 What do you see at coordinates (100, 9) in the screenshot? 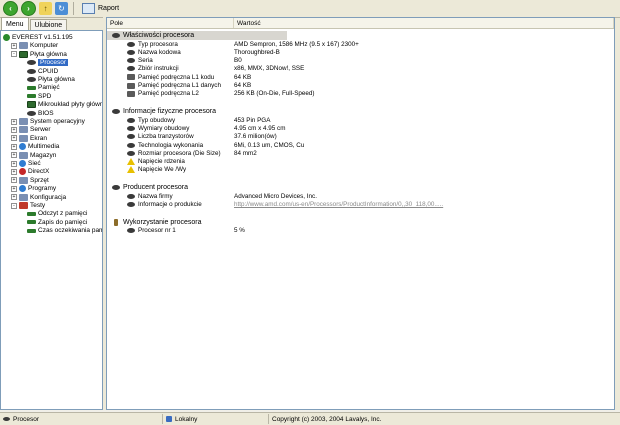
I see `report-button: Raport` at bounding box center [100, 9].